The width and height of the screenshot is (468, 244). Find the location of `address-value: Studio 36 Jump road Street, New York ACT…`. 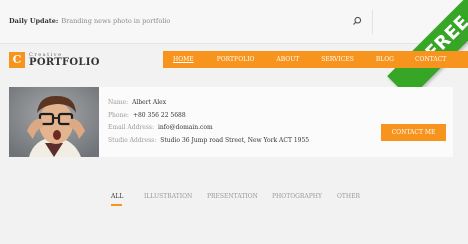

address-value: Studio 36 Jump road Street, New York ACT… is located at coordinates (235, 140).